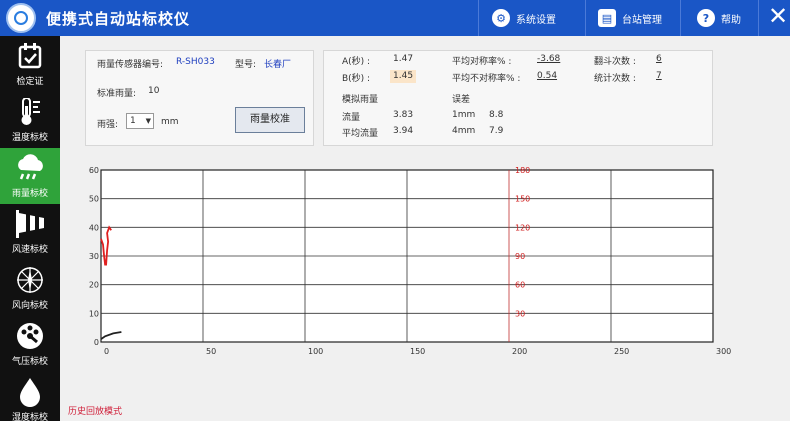 The height and width of the screenshot is (421, 790). I want to click on error-title: 误差, so click(461, 100).